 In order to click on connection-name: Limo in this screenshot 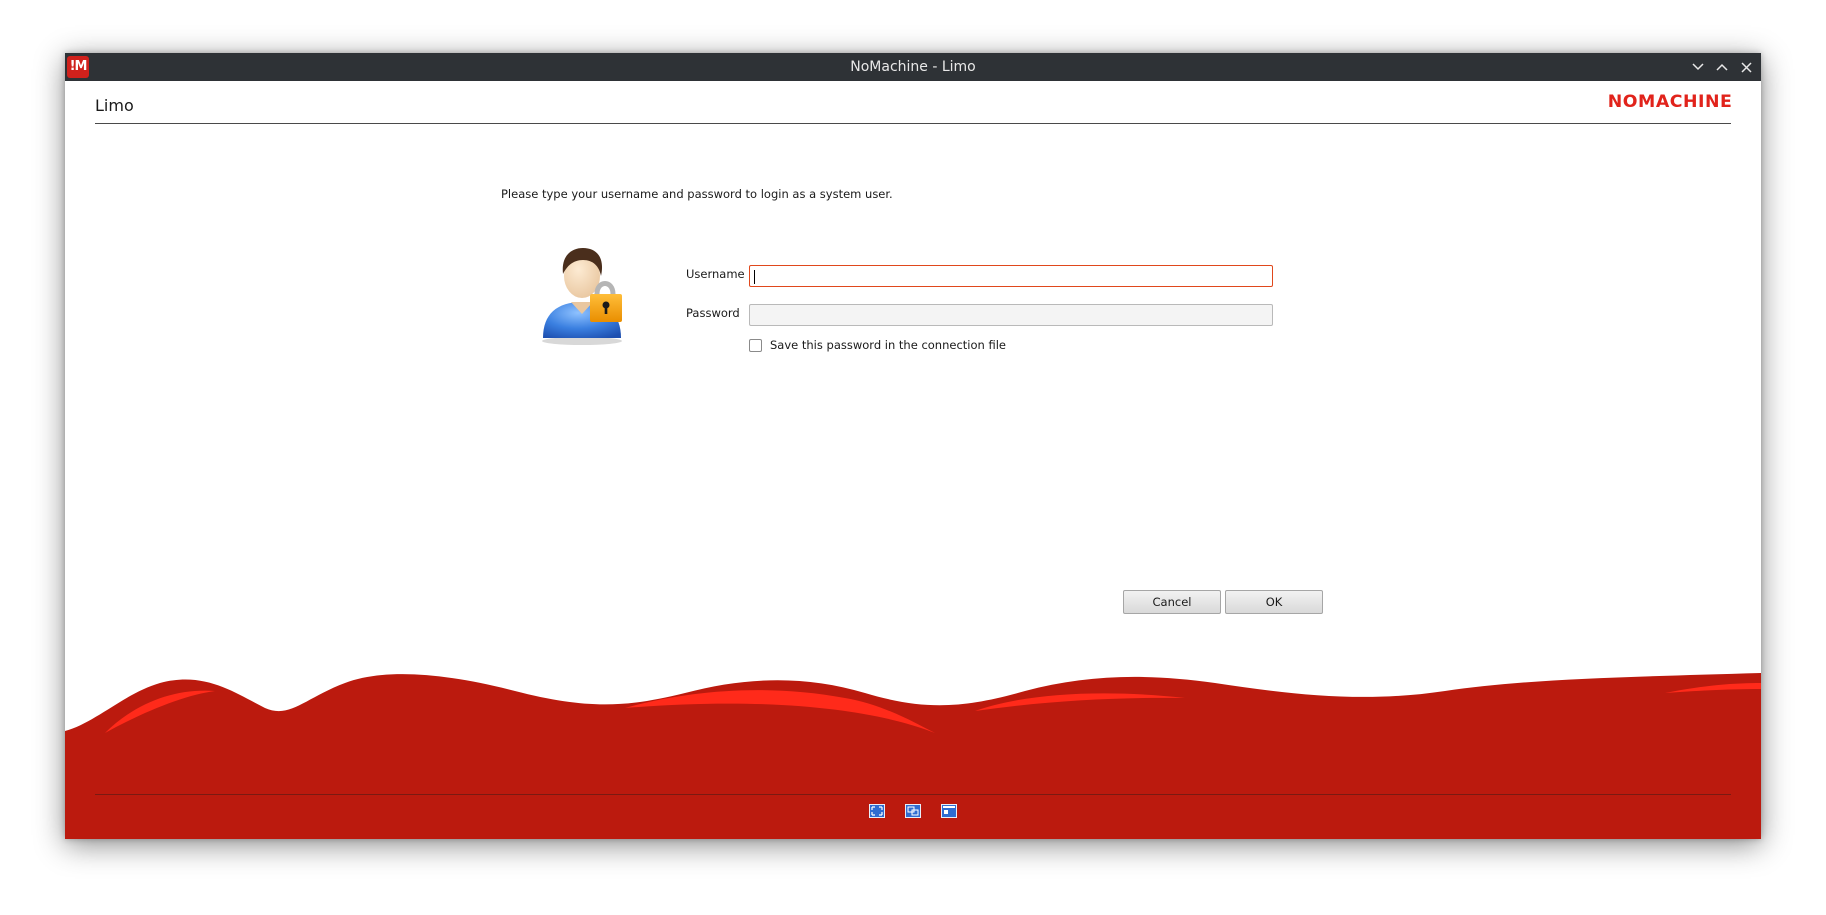, I will do `click(114, 105)`.